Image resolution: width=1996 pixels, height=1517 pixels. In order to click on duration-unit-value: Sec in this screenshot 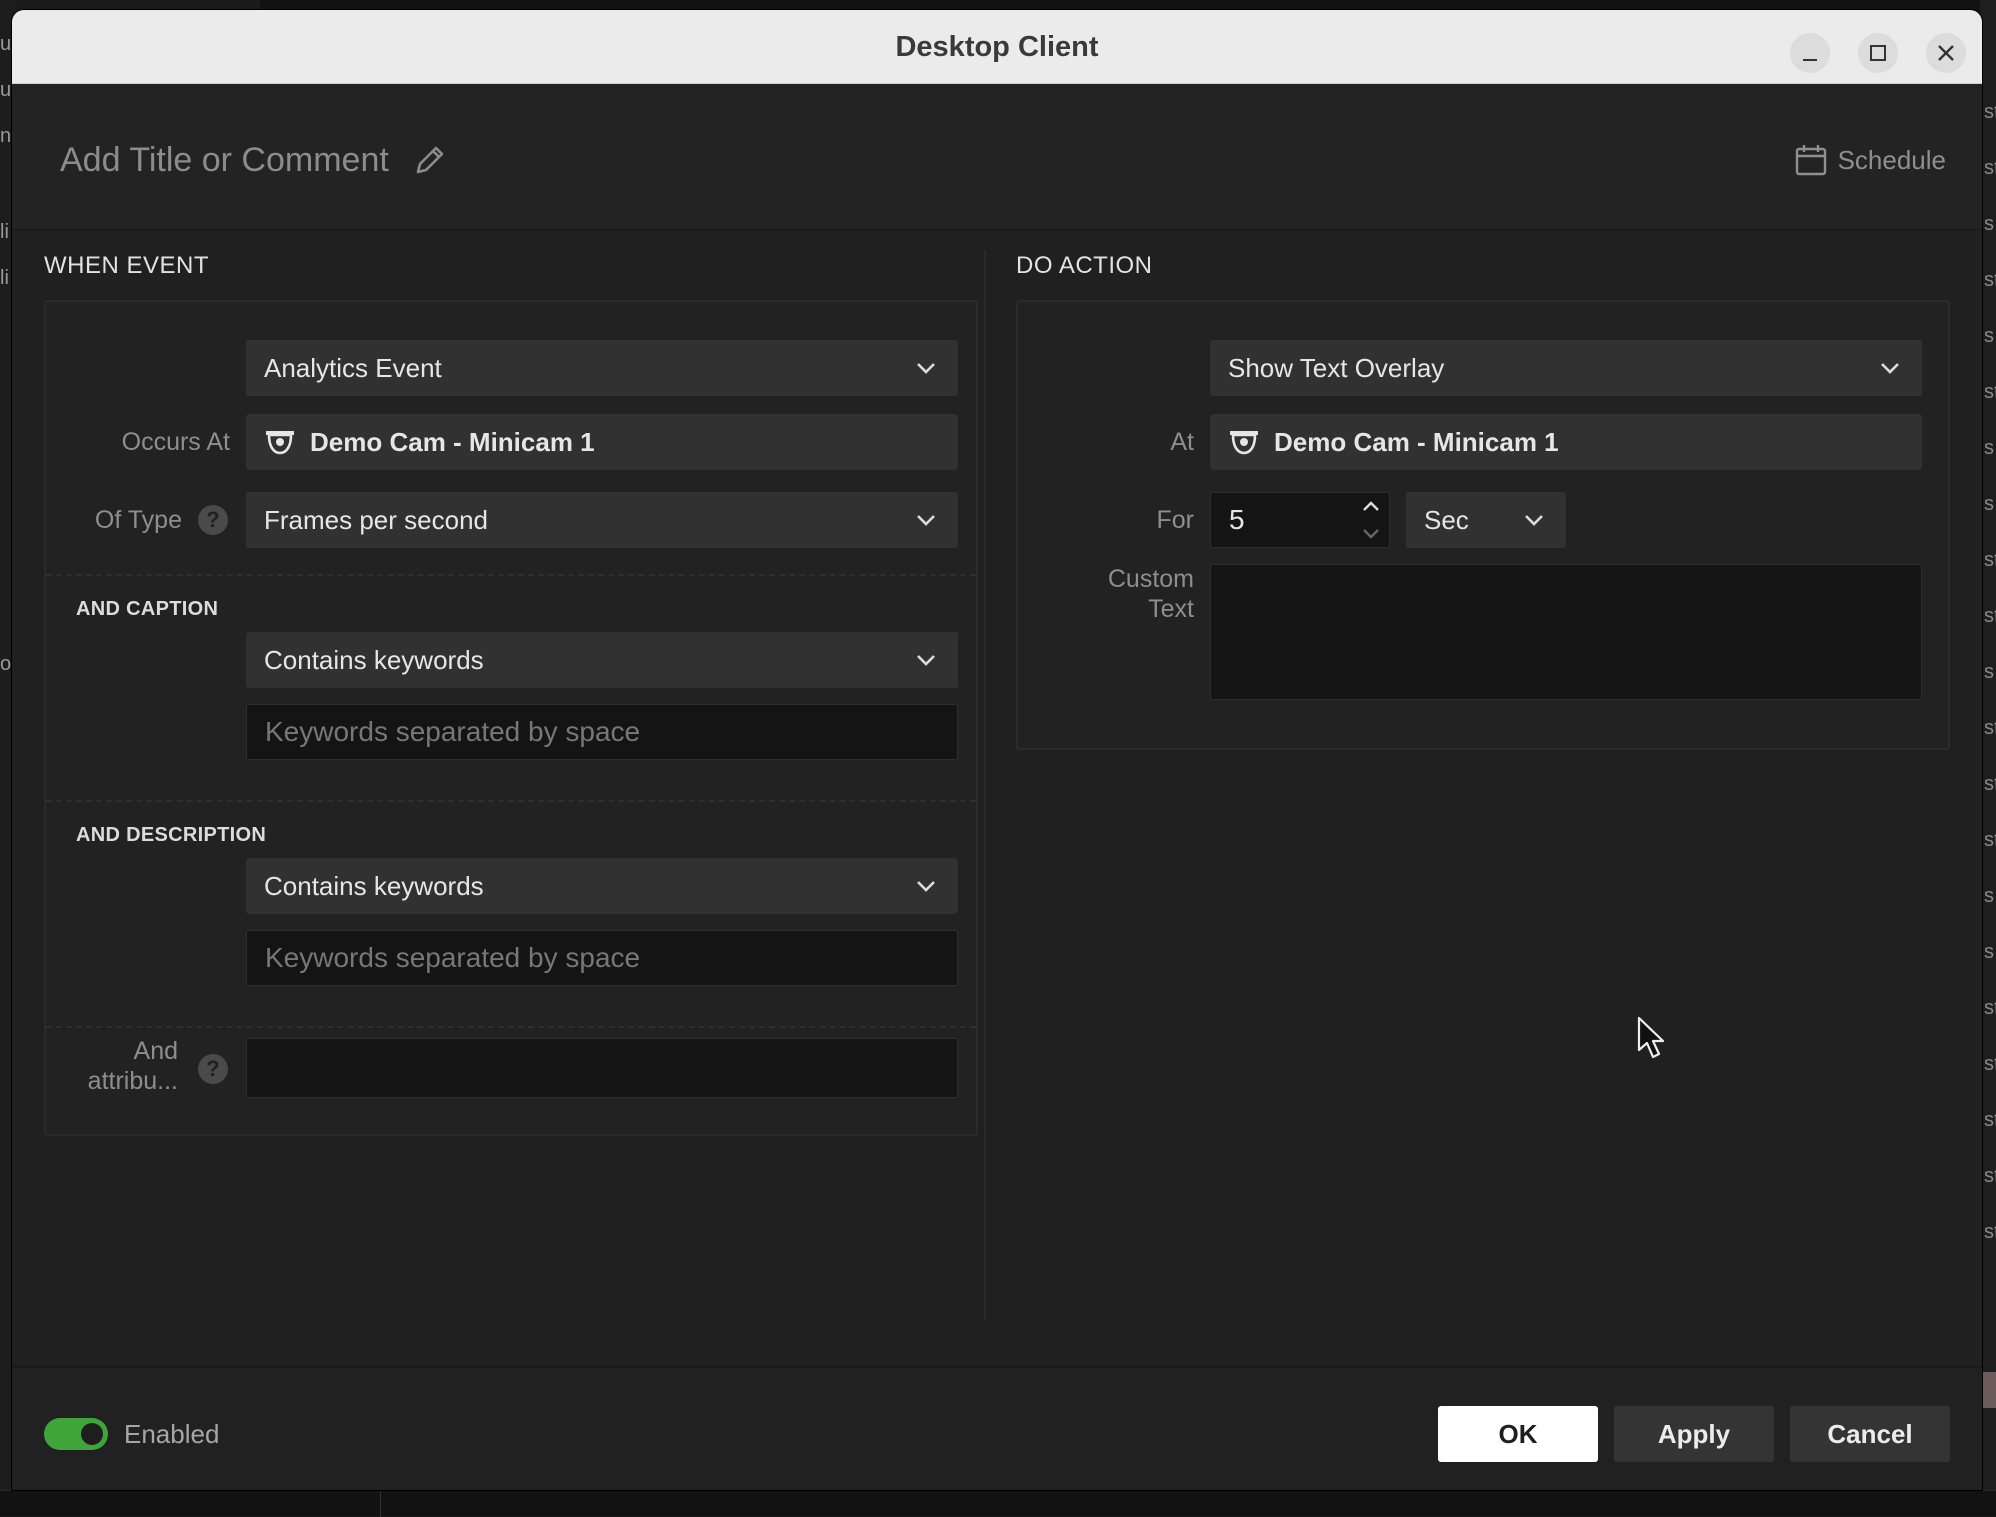, I will do `click(1446, 519)`.